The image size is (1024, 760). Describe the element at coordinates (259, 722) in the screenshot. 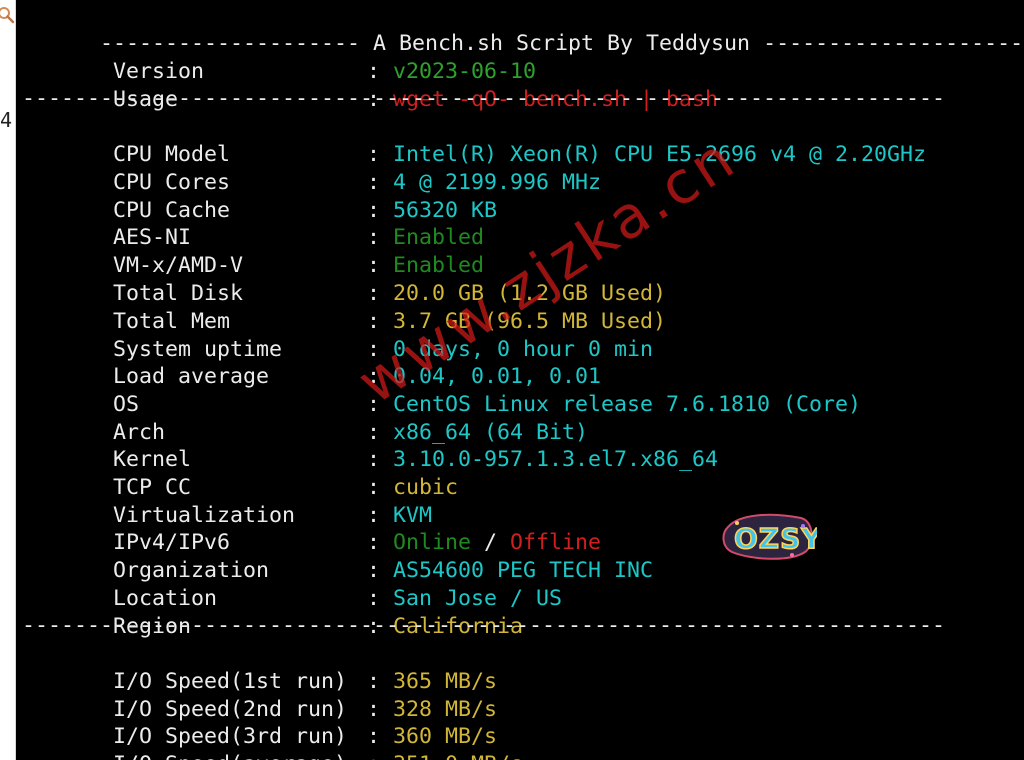

I see `io-speed-3-row: I/O Speed(3rd run):360 MB/s` at that location.